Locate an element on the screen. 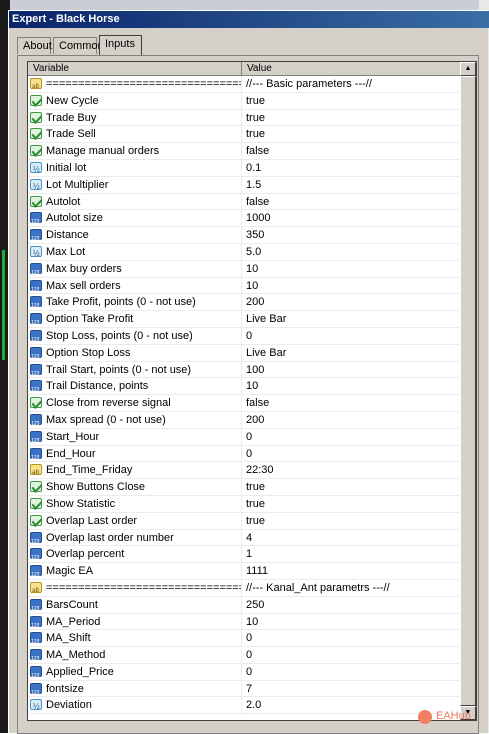 This screenshot has width=489, height=734. variable-cell: MA_Shift is located at coordinates (135, 638).